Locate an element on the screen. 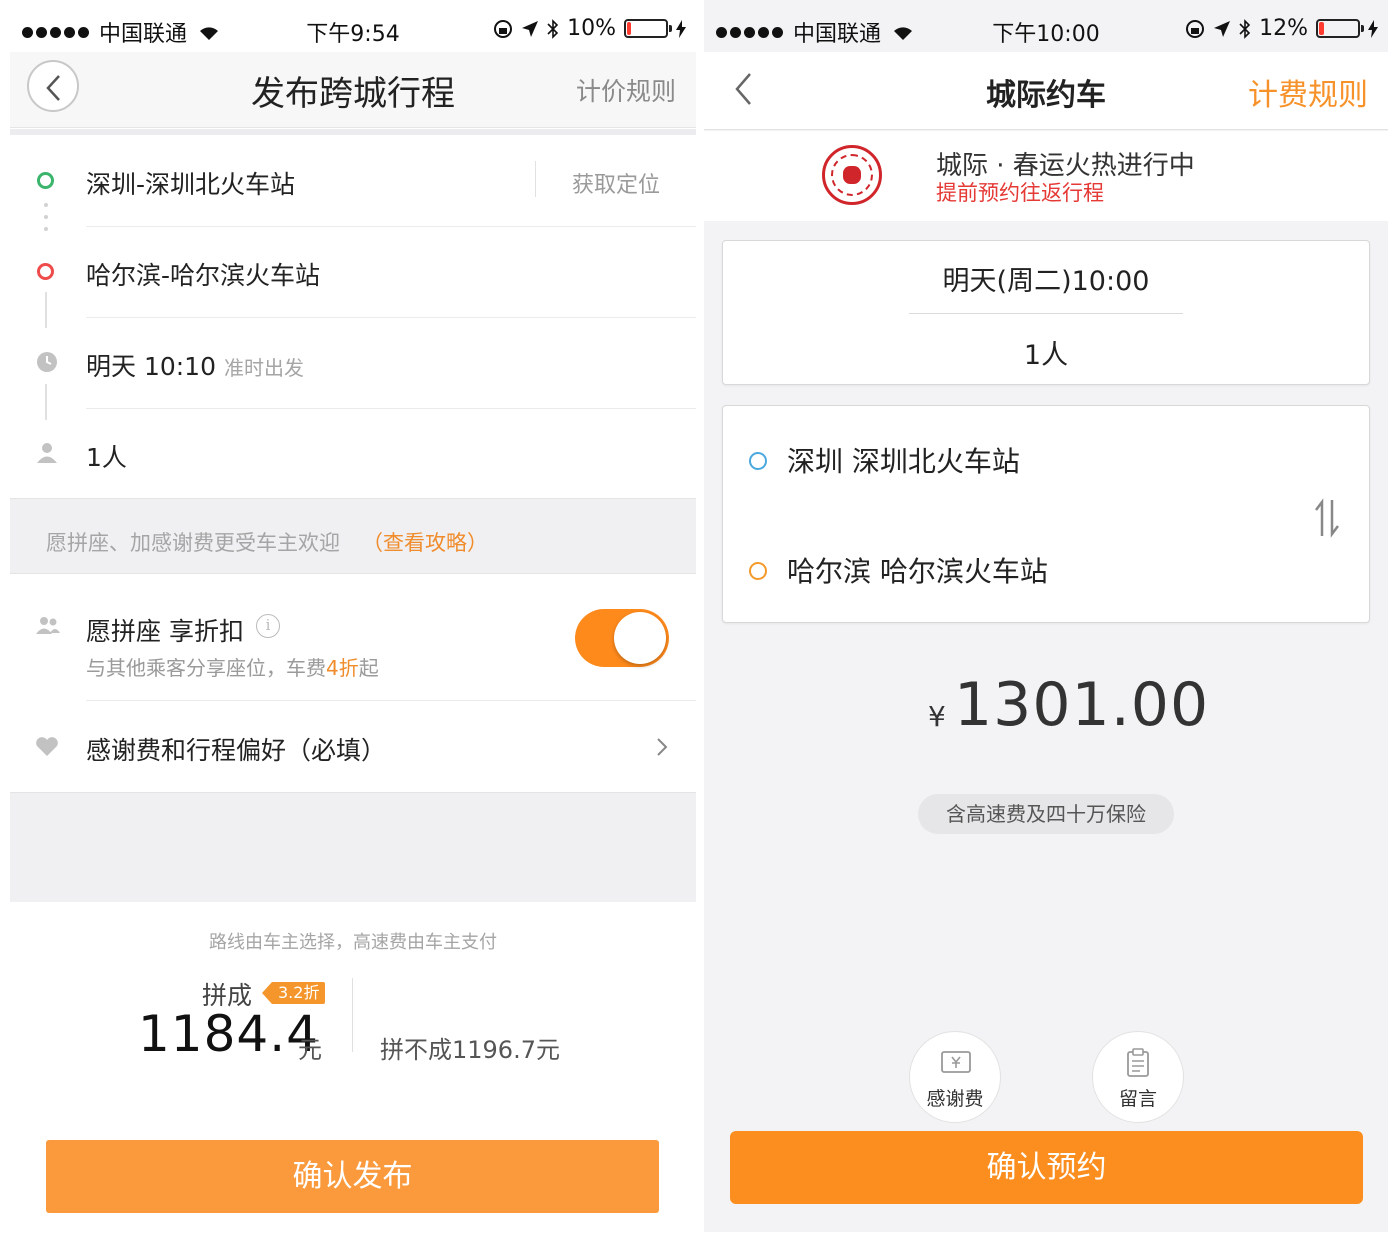  get-location-button: 获取定位 is located at coordinates (616, 183).